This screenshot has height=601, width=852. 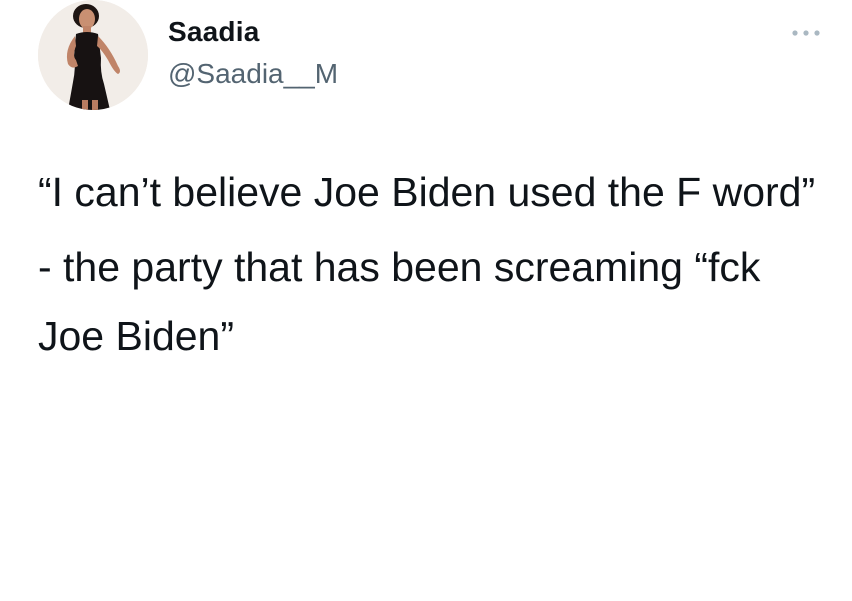 I want to click on more-options-button, so click(x=806, y=33).